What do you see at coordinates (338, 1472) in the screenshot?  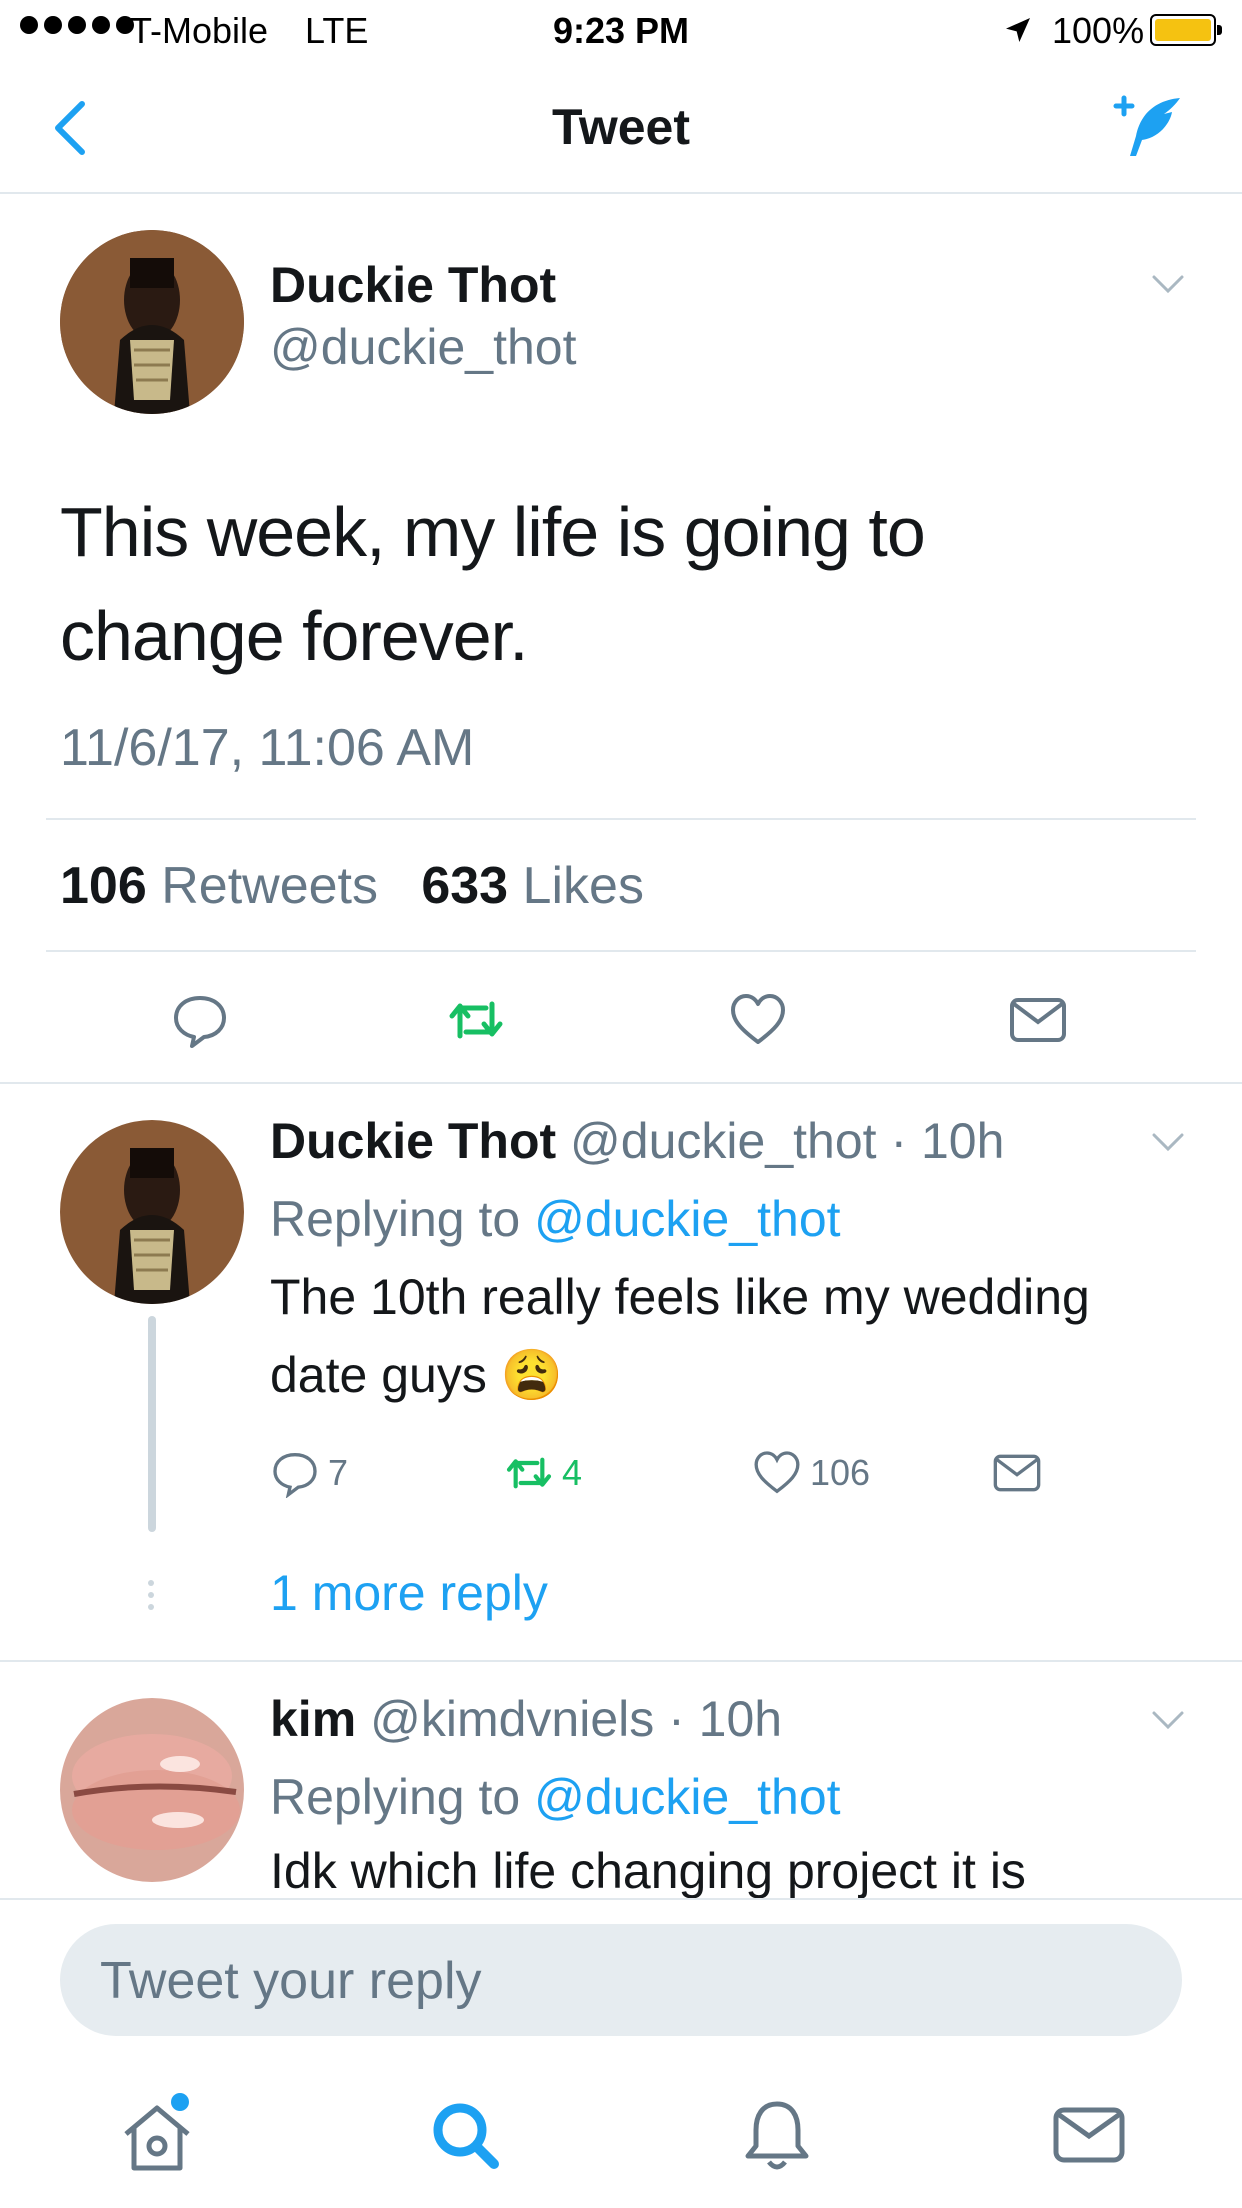 I see `reply-count: 7` at bounding box center [338, 1472].